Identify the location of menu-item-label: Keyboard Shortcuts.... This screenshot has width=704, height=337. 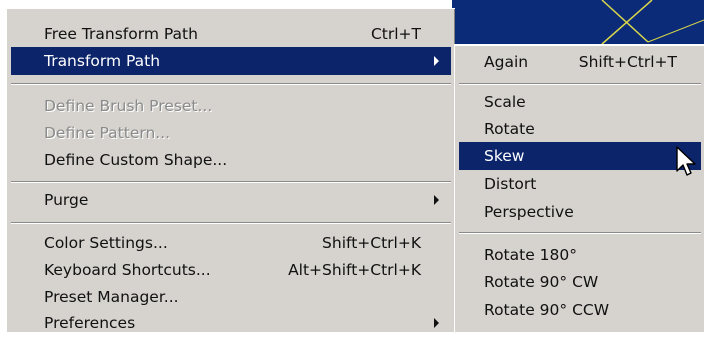
(127, 270).